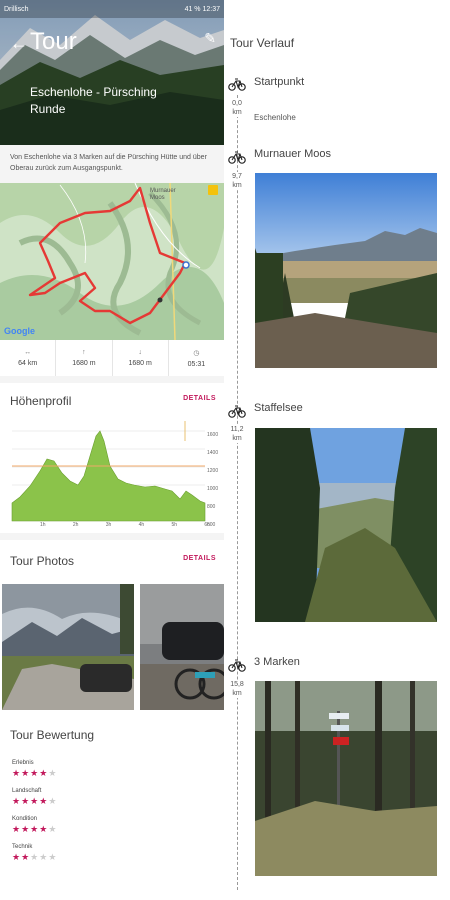 This screenshot has width=450, height=900. I want to click on stat-value: 05:31, so click(196, 364).